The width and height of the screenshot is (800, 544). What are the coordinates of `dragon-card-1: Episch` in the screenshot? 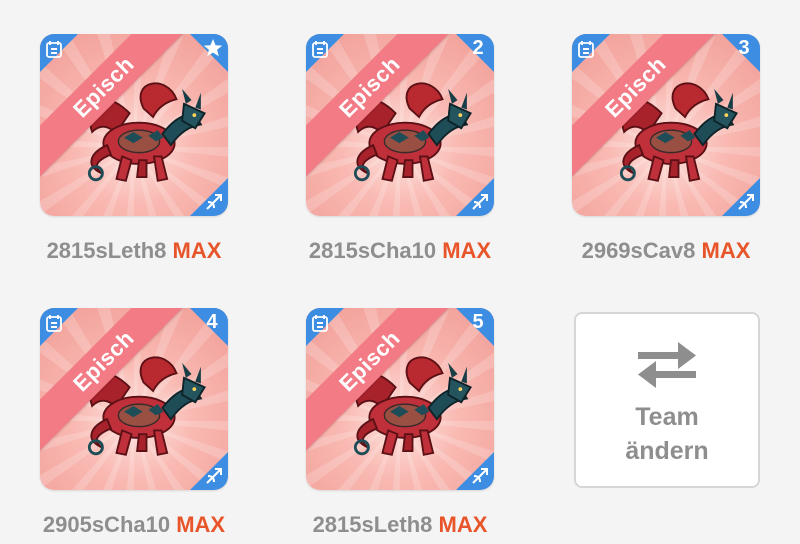 It's located at (134, 125).